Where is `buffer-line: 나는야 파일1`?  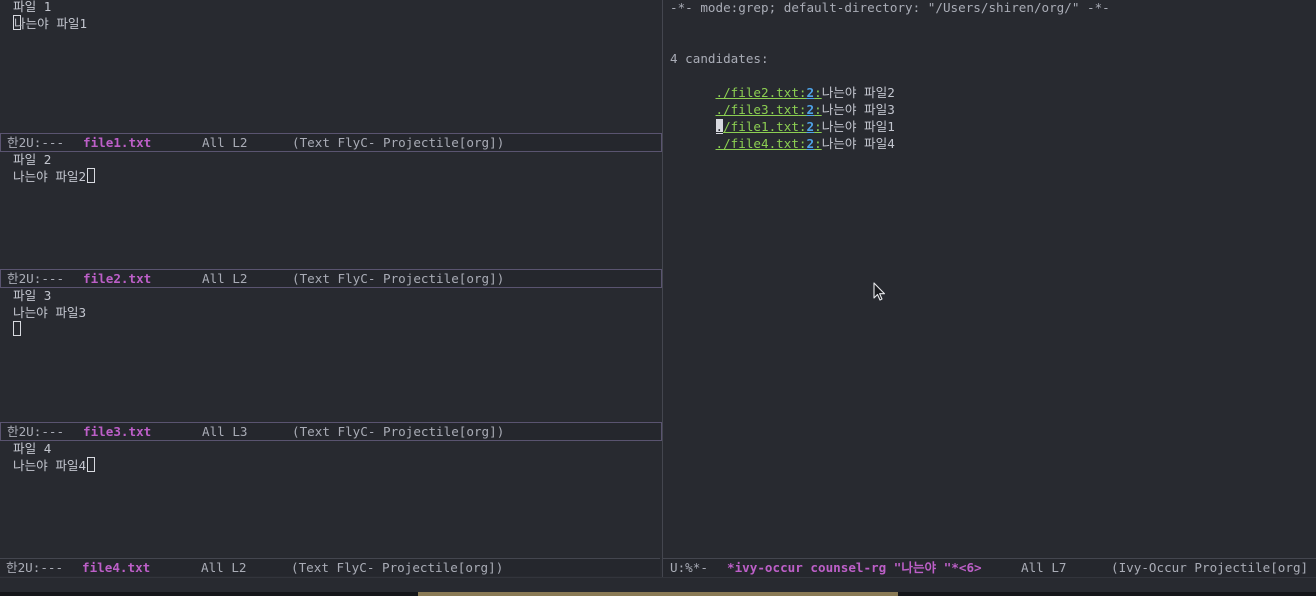 buffer-line: 나는야 파일1 is located at coordinates (50, 23).